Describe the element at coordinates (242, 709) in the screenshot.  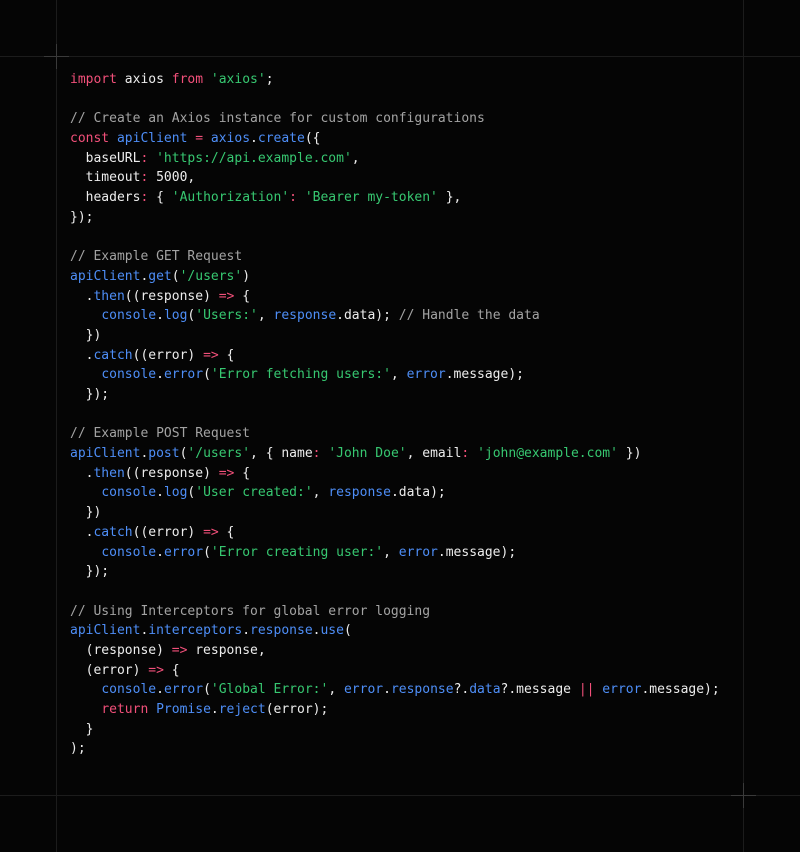
I see `code-token: reject` at that location.